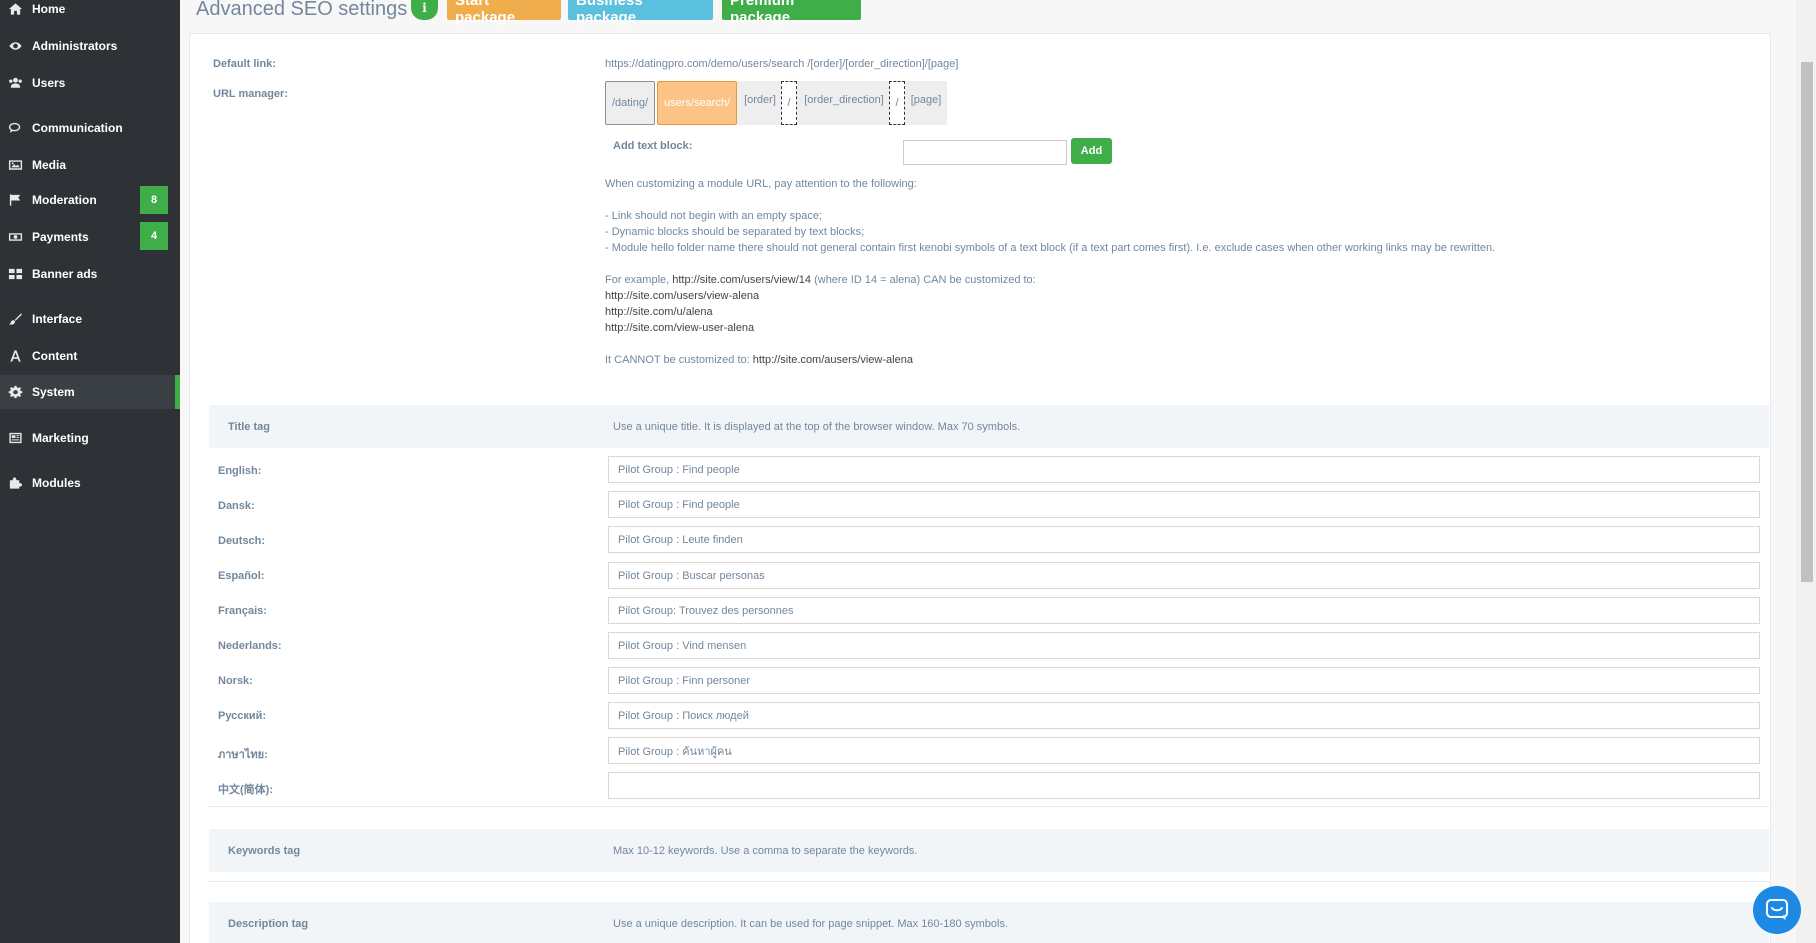  What do you see at coordinates (55, 356) in the screenshot?
I see `sidebar-item-label: Content` at bounding box center [55, 356].